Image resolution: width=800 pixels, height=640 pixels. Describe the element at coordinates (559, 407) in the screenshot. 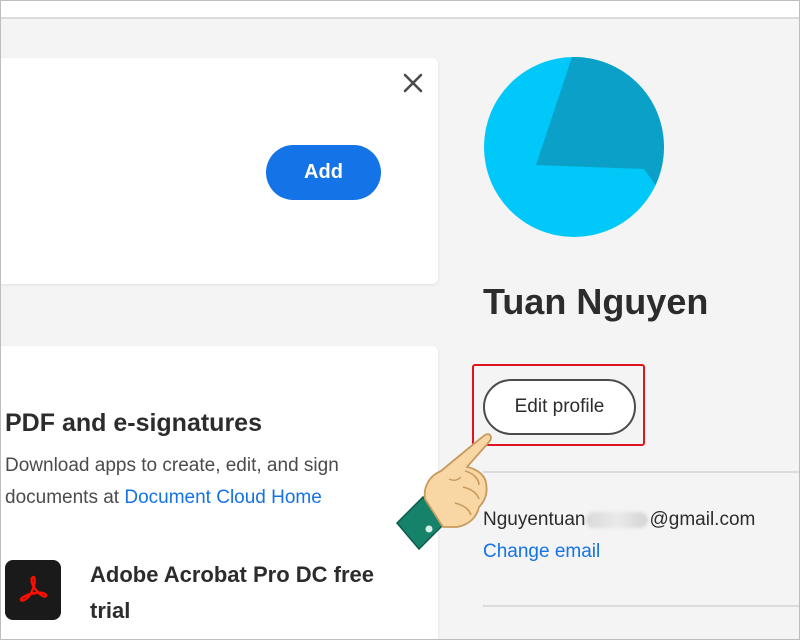

I see `edit-profile-button: Edit profile` at that location.